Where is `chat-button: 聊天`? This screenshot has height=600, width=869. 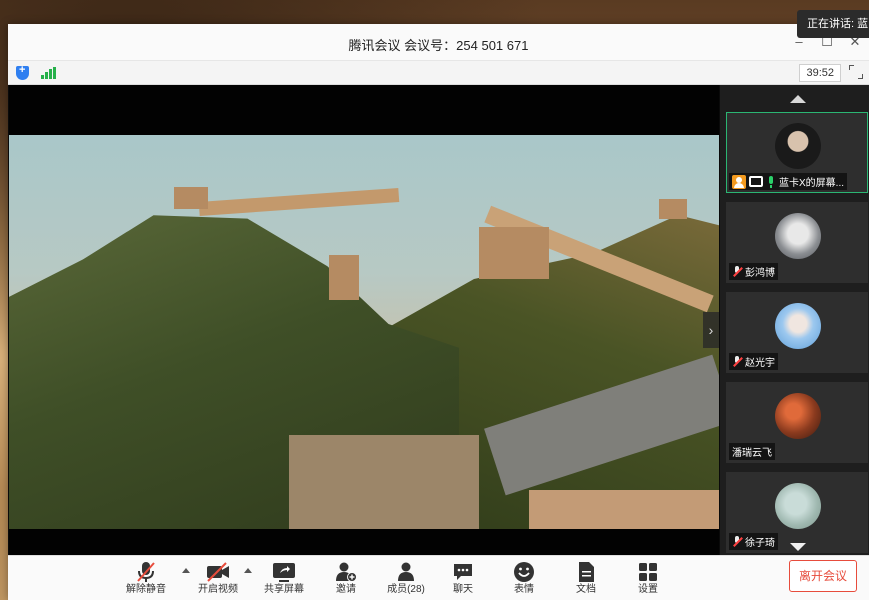
chat-button: 聊天 is located at coordinates (463, 579).